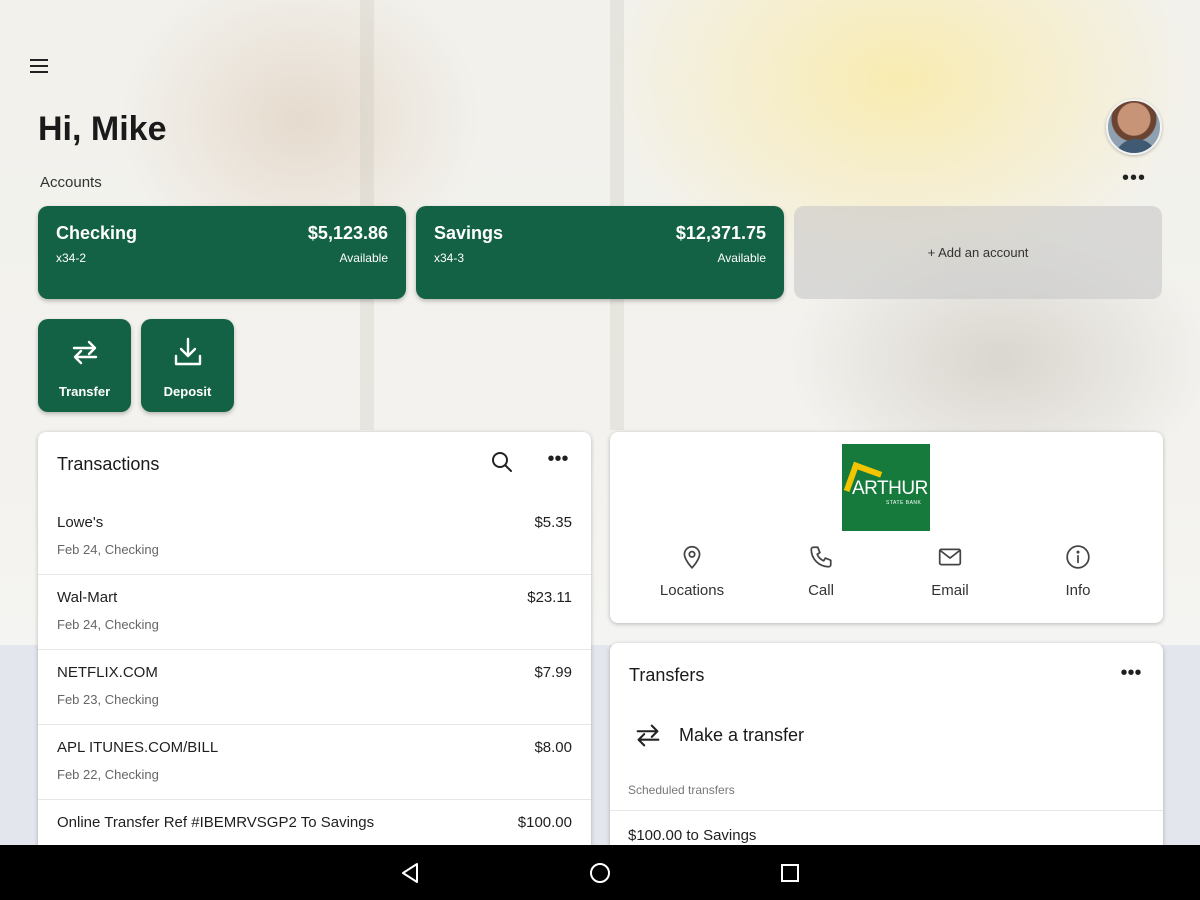 Image resolution: width=1200 pixels, height=900 pixels. I want to click on deposit-button: Deposit, so click(187, 365).